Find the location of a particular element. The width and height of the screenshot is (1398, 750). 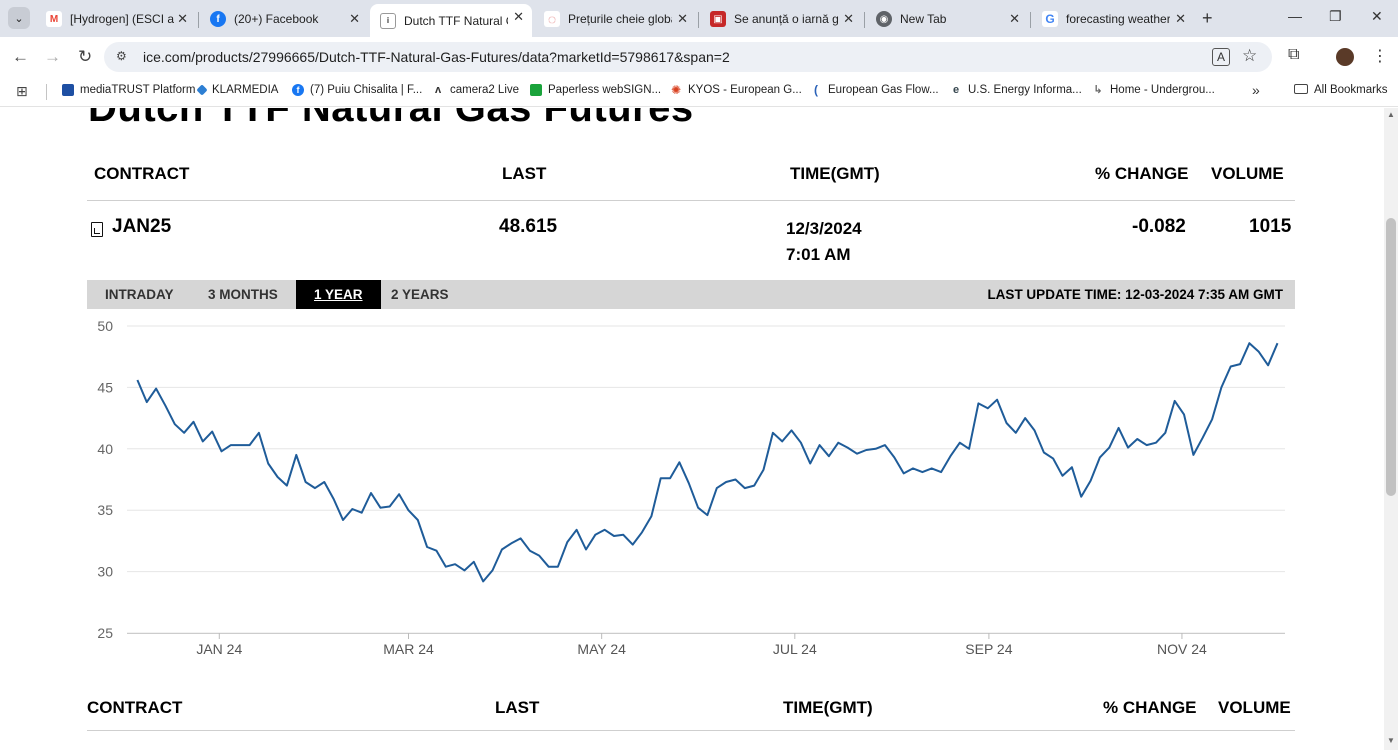

y-tick-label: 40 is located at coordinates (105, 449).